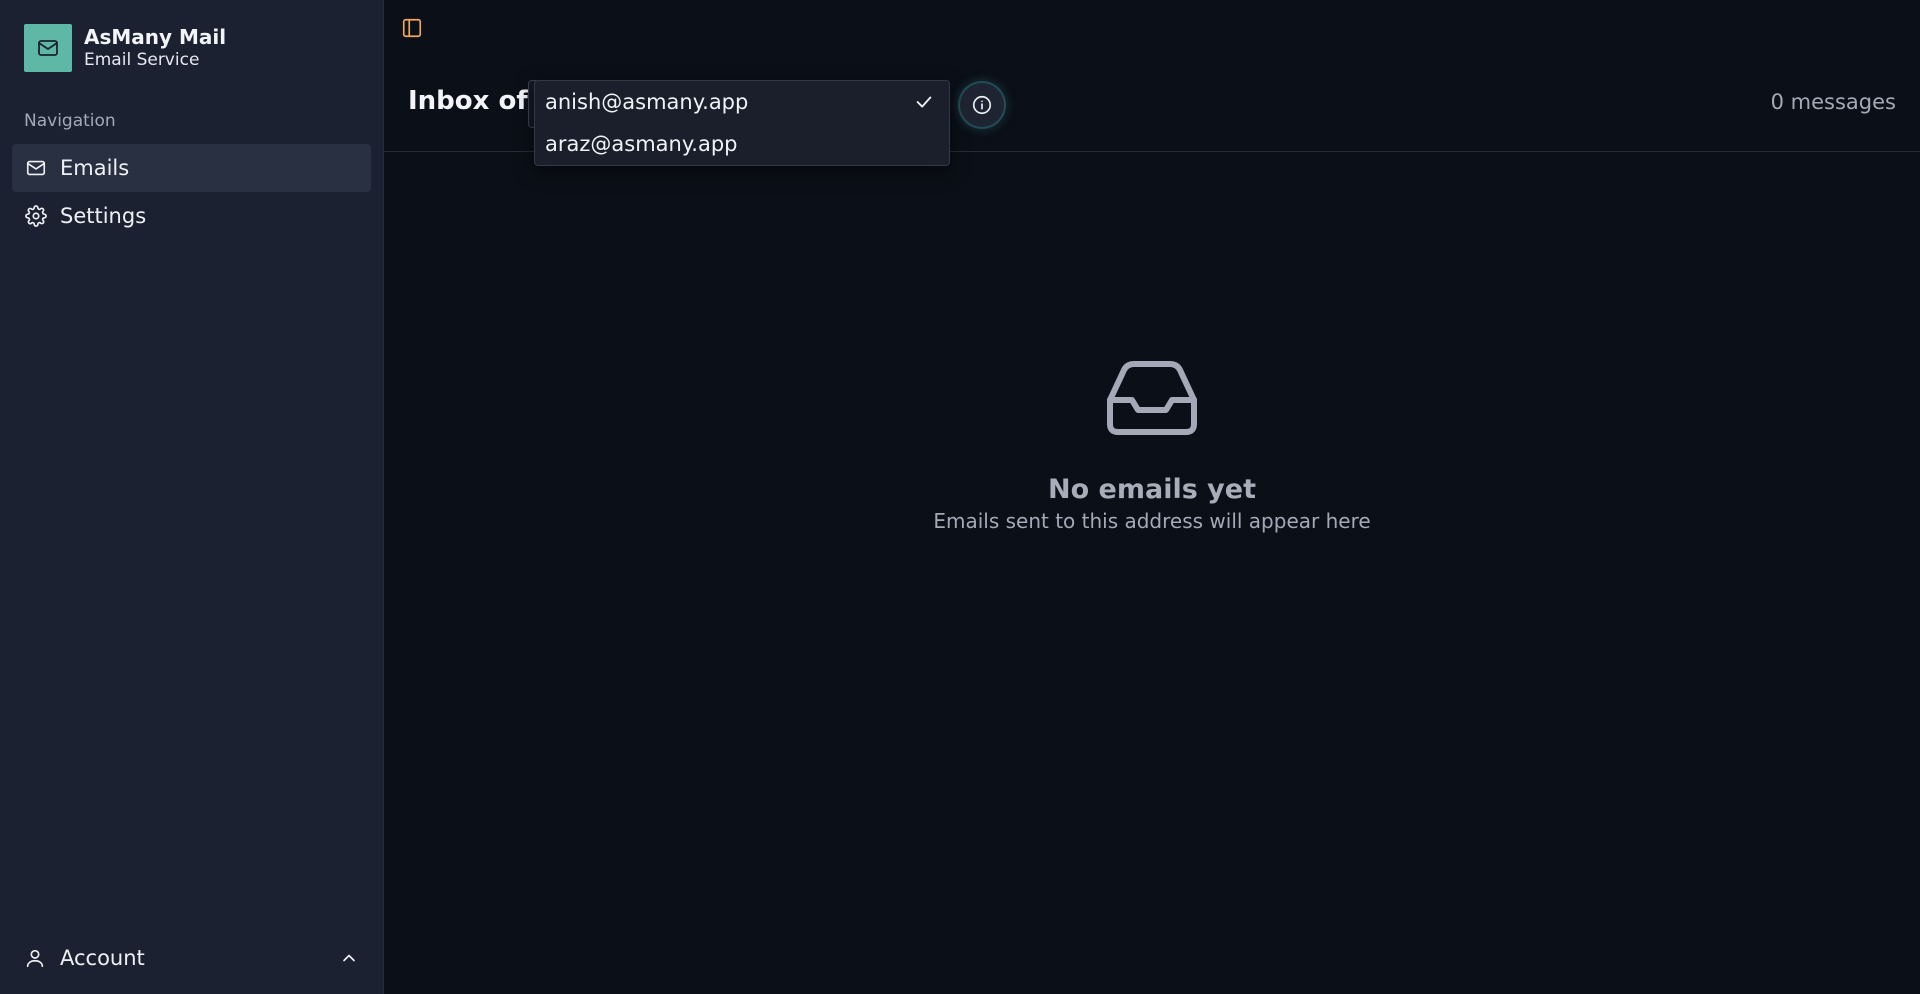  I want to click on sidebar-toggle-icon, so click(412, 28).